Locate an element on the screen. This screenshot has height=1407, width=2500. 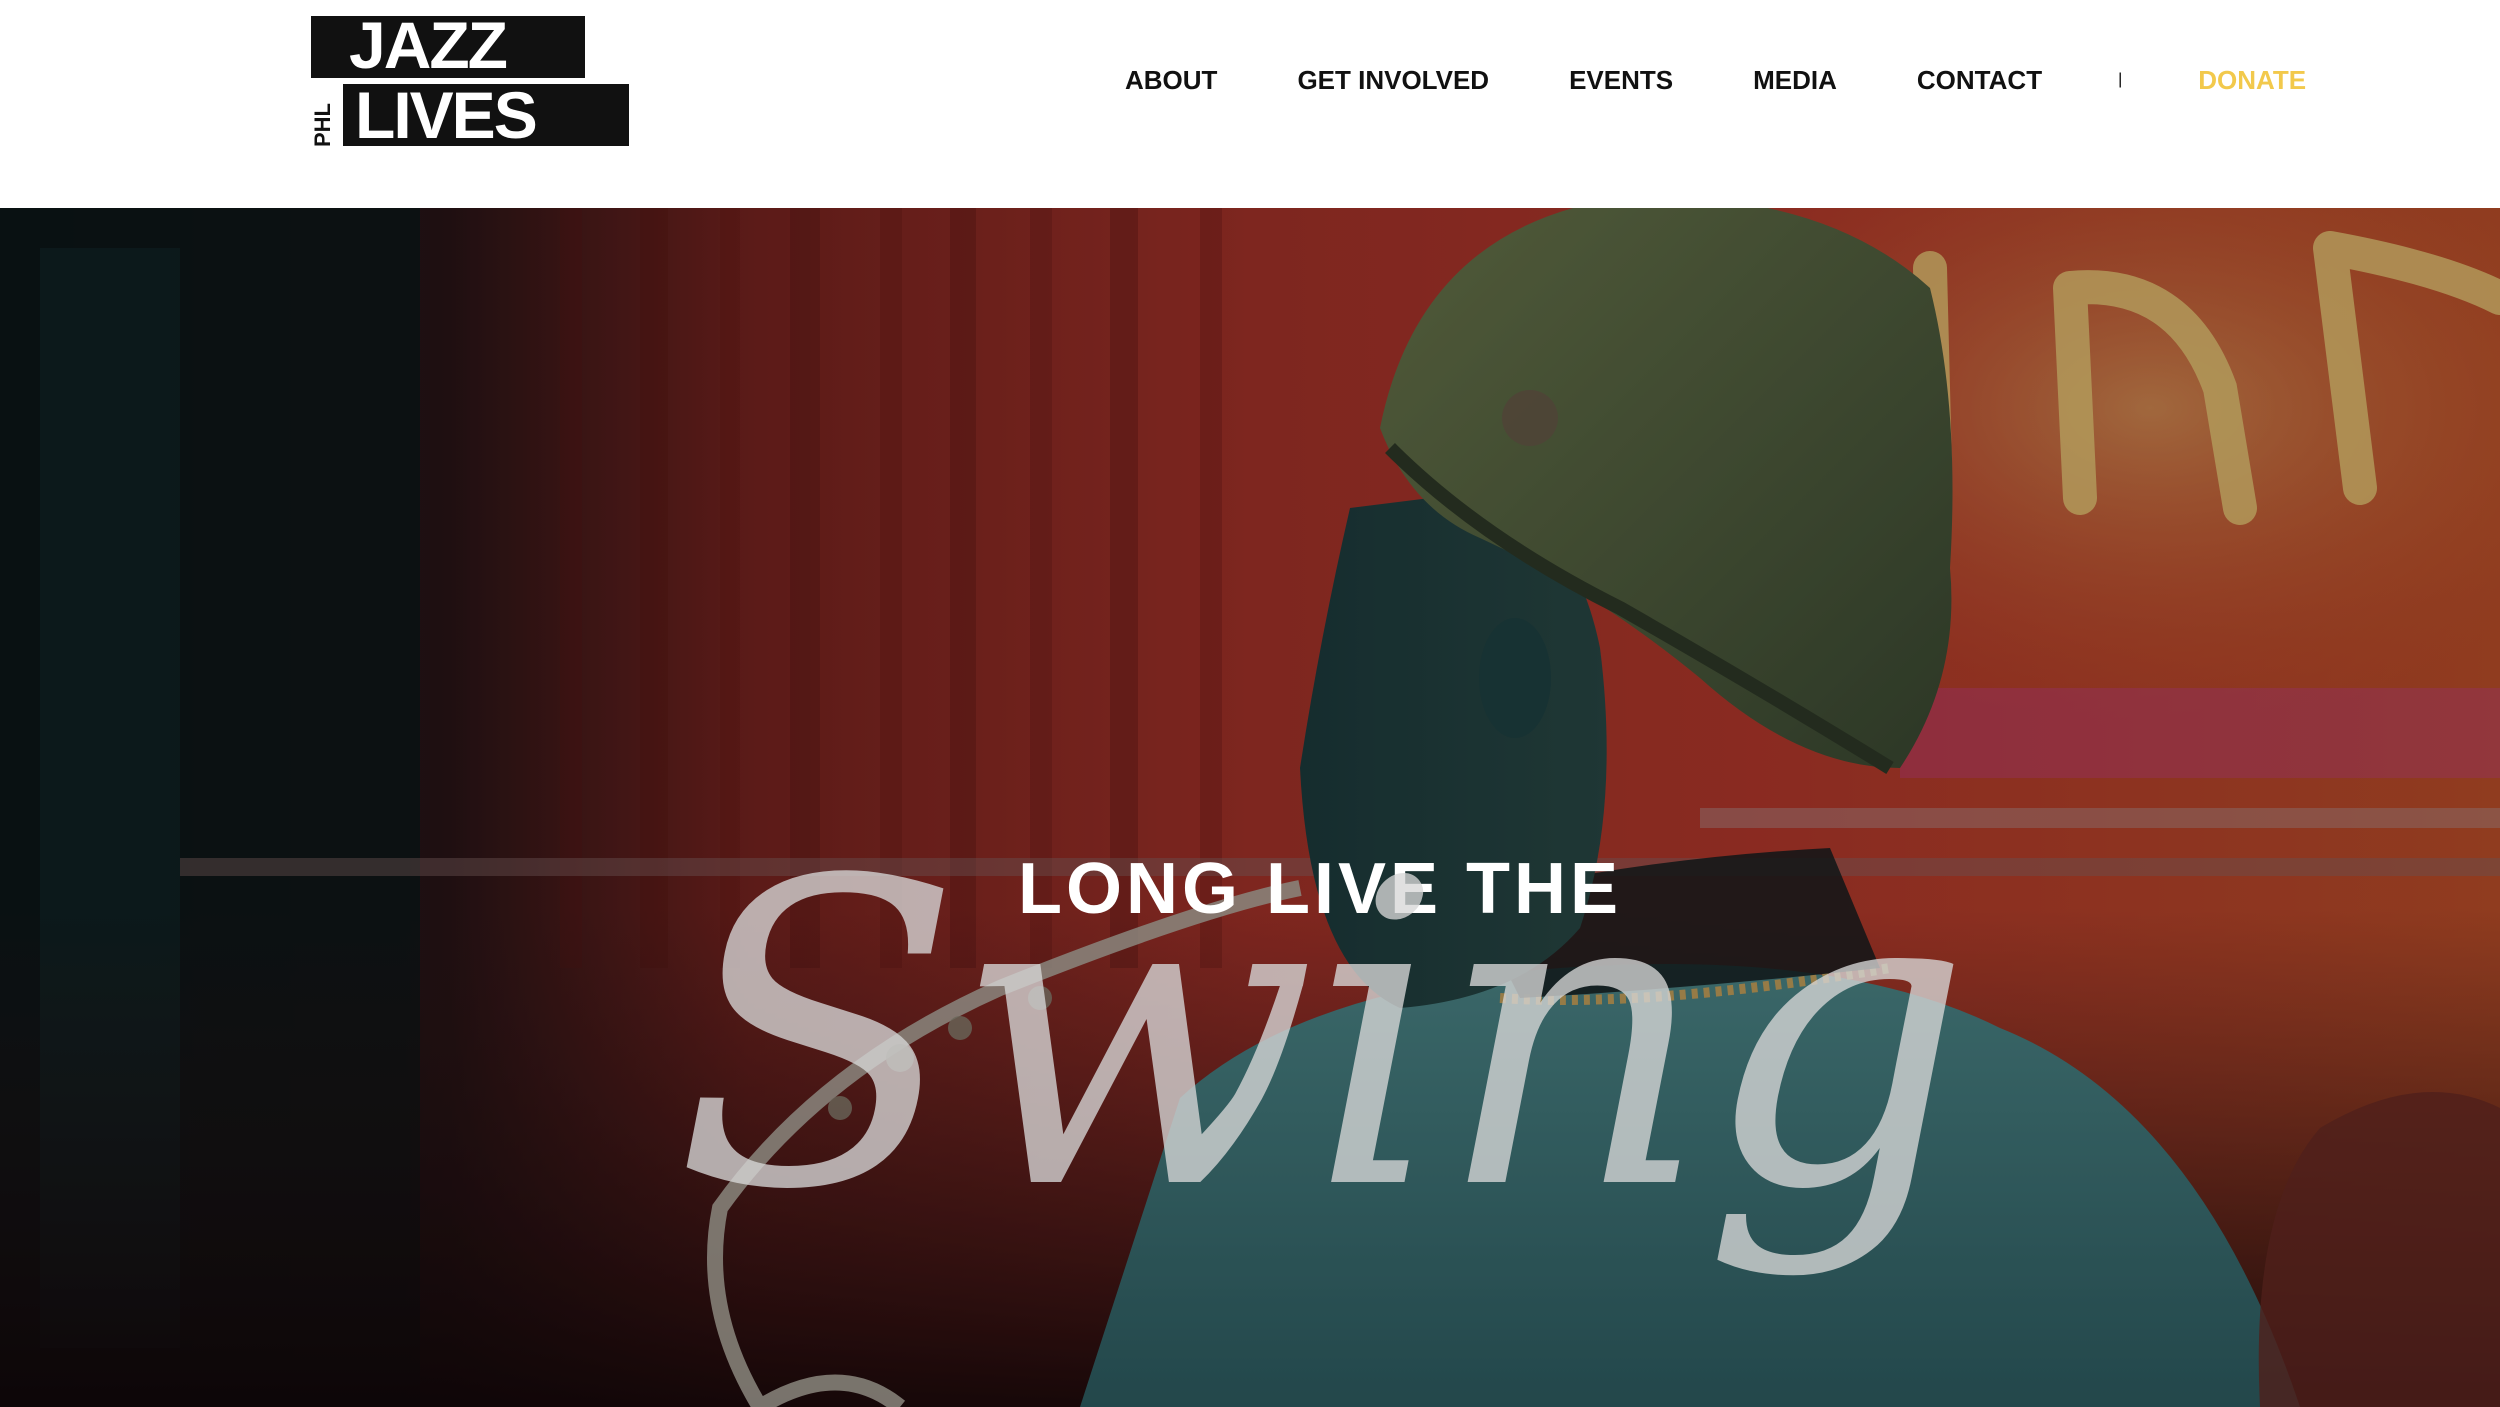
site-logo: JAZZ LIVES PHL is located at coordinates (469, 82).